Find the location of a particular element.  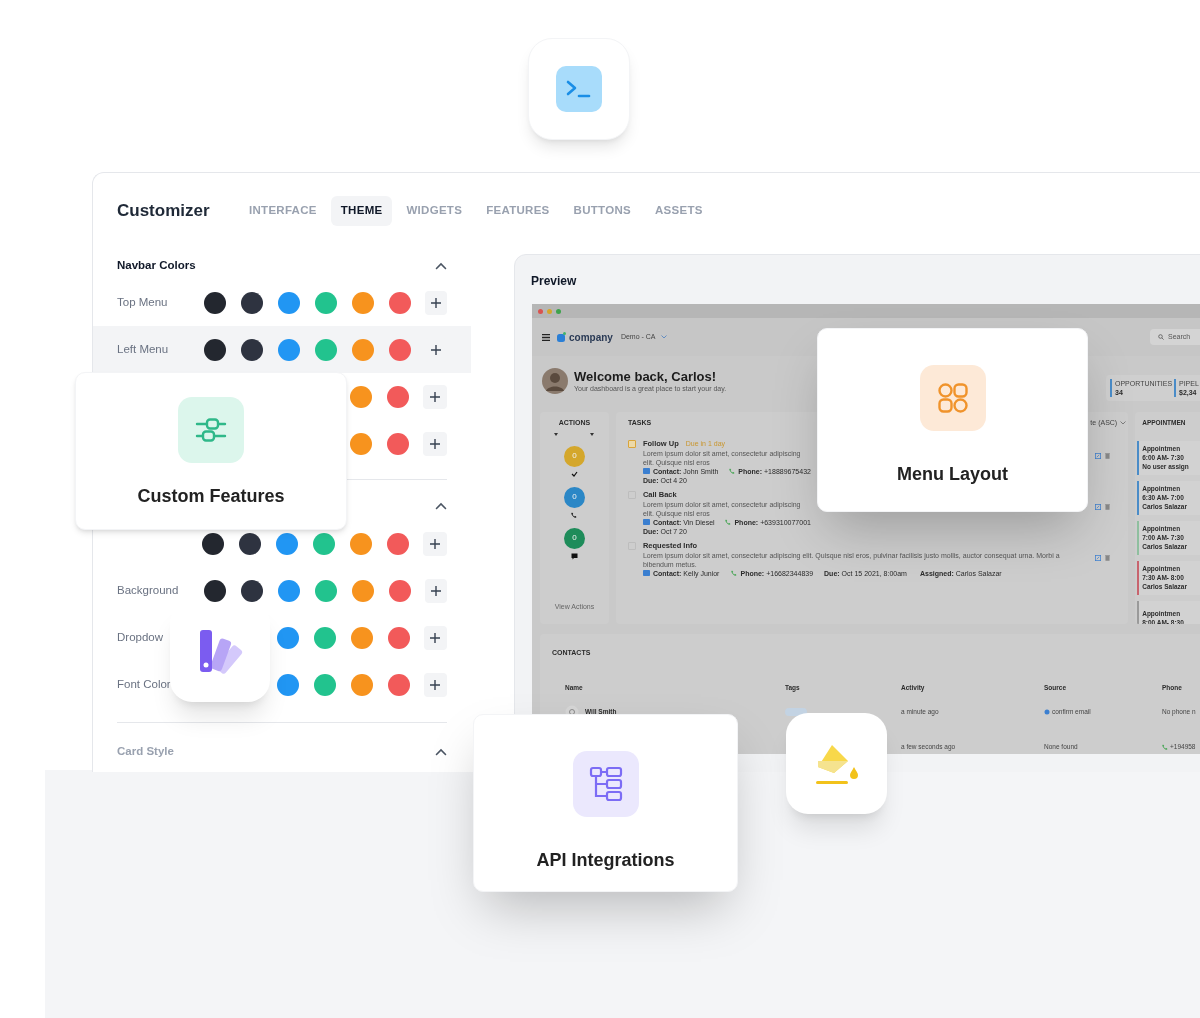

section-title: Card Style is located at coordinates (145, 752).